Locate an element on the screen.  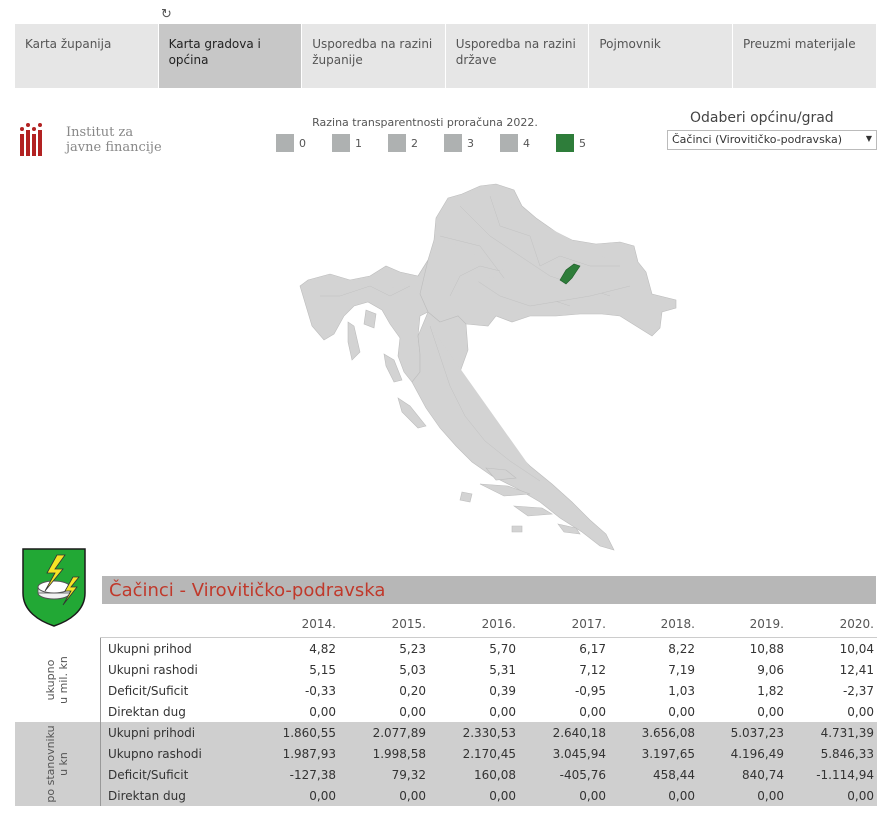
table-cell: 2.640,18 is located at coordinates (579, 733).